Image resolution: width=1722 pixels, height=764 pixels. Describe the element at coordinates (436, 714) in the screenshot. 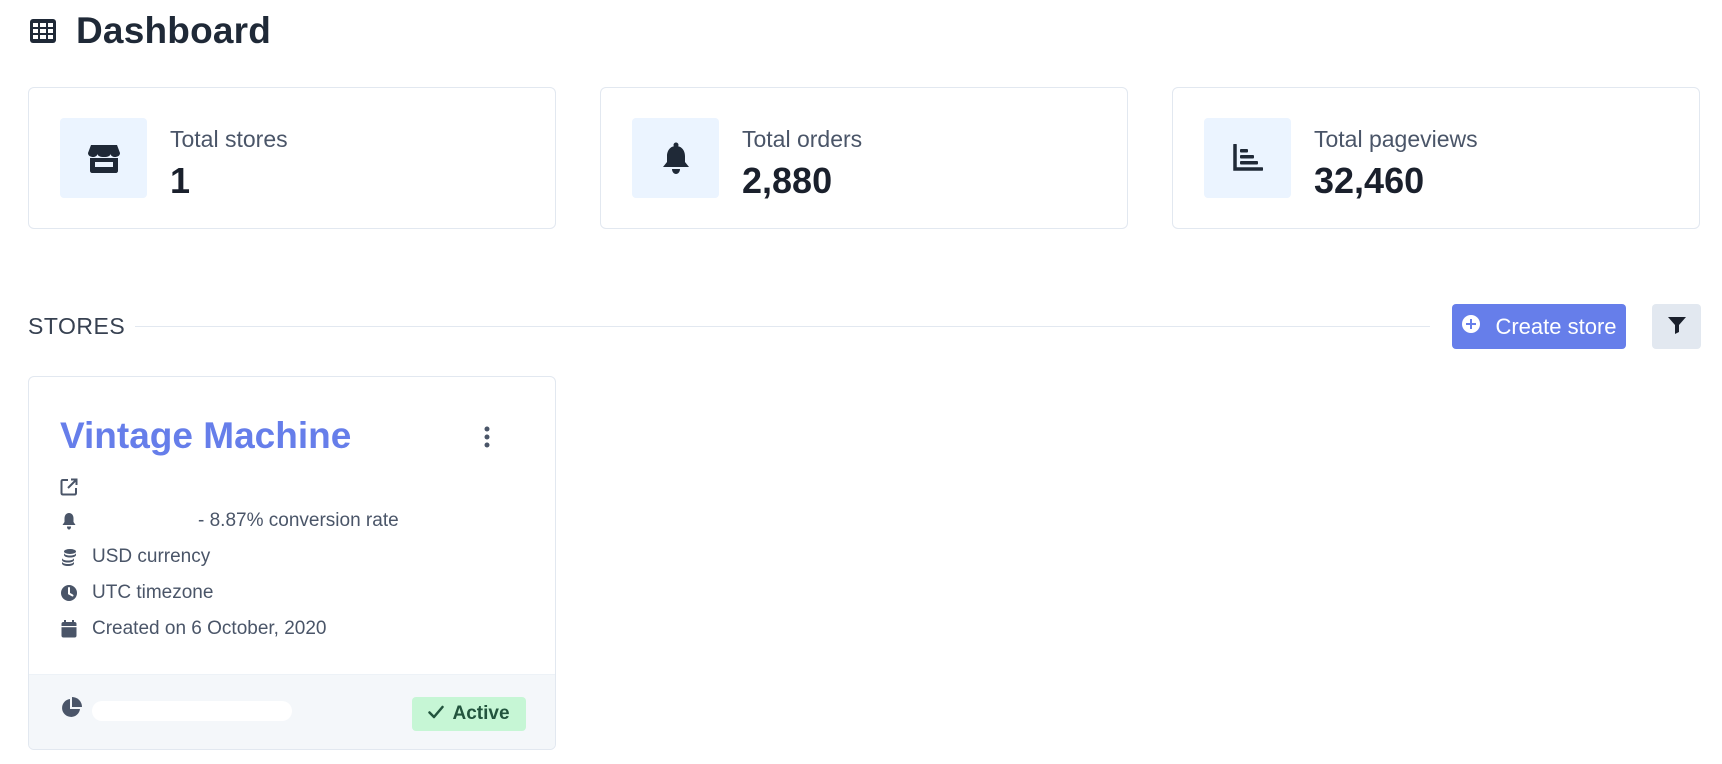

I see `check-icon` at that location.